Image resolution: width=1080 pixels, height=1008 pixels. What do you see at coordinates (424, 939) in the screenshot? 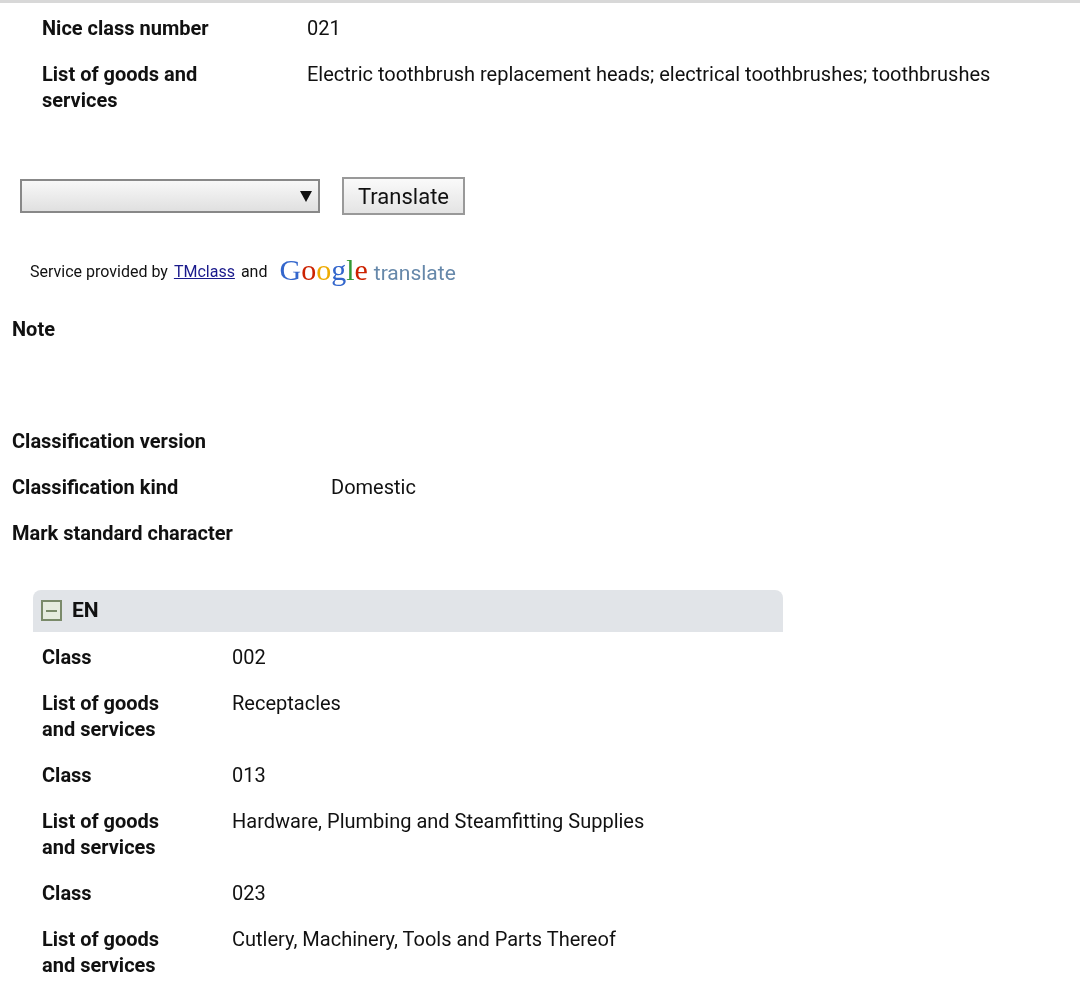
I see `field-value: Cutlery, Machinery, Tools and Parts Thereof` at bounding box center [424, 939].